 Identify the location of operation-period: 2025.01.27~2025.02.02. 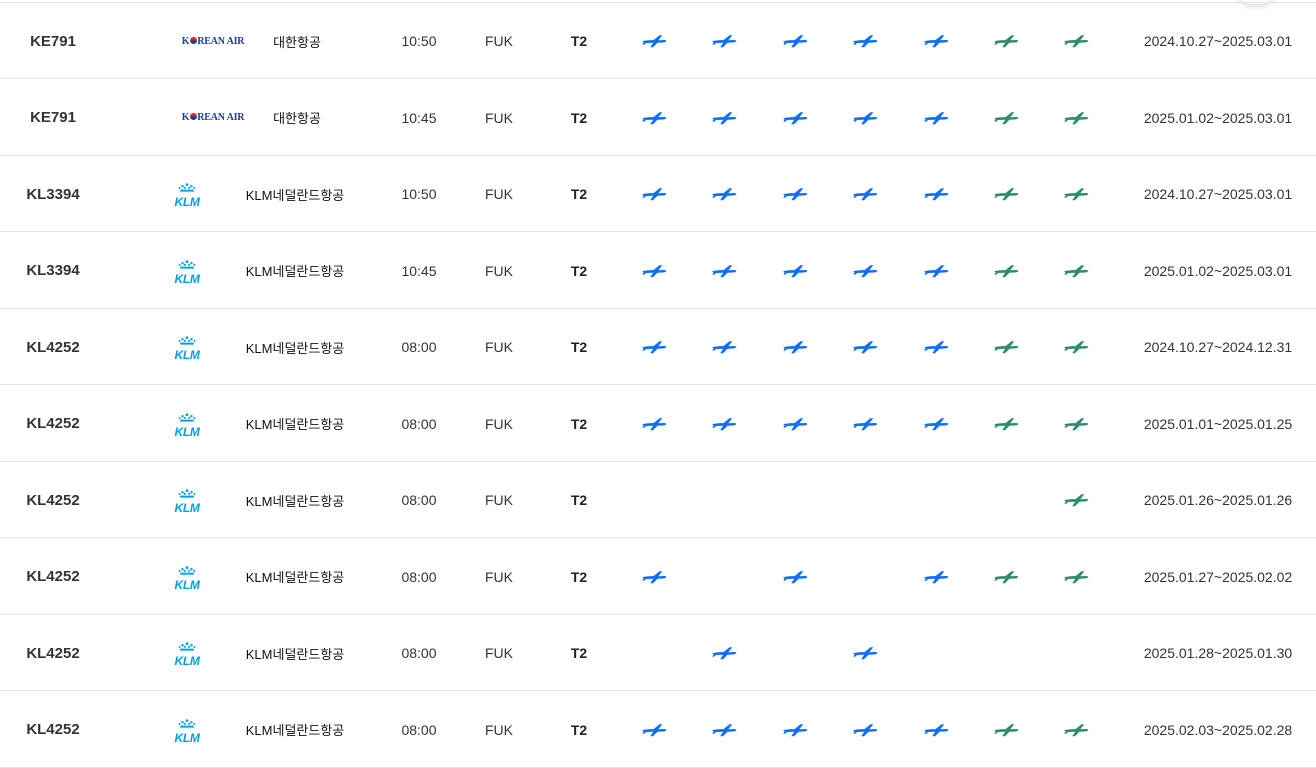
(1218, 576).